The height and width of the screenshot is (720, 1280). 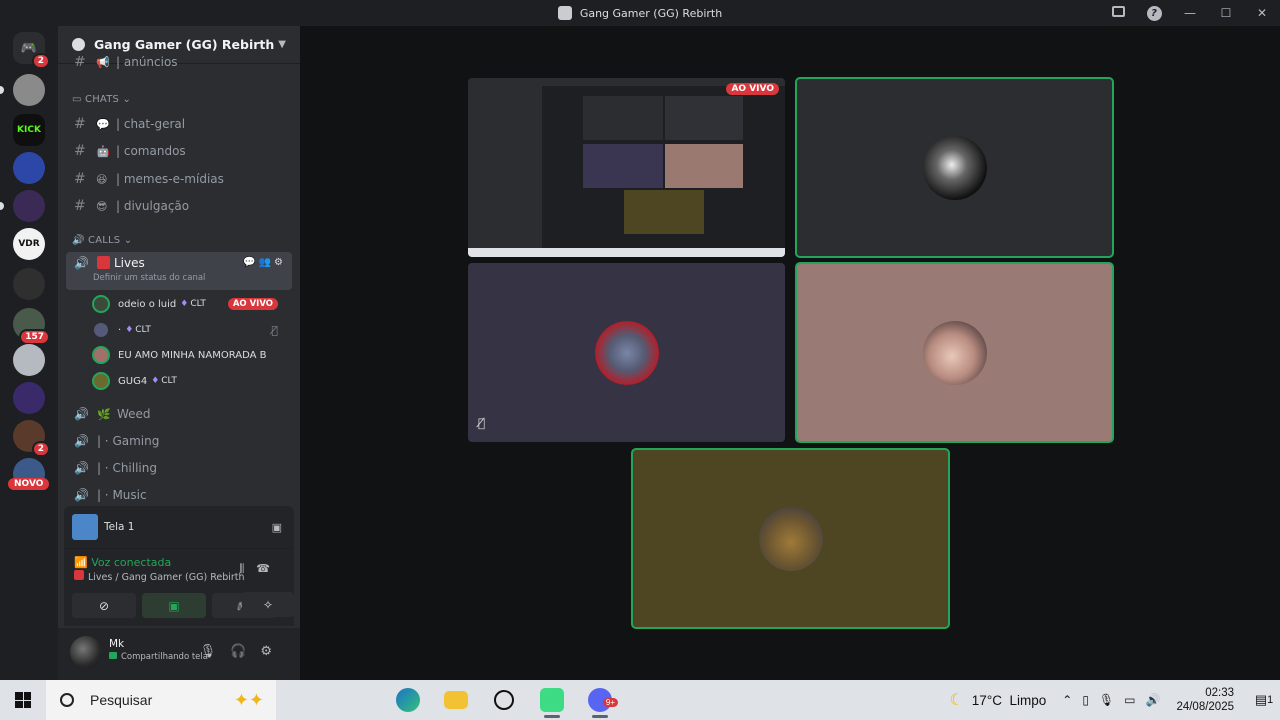 I want to click on folder-icon, so click(x=456, y=700).